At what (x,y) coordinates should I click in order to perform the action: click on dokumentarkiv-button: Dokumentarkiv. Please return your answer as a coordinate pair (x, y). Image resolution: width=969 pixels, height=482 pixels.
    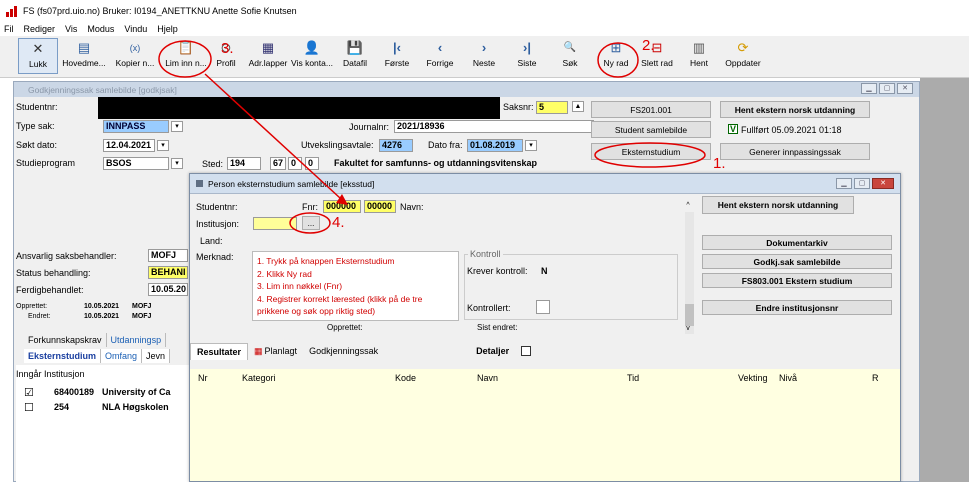
    Looking at the image, I should click on (797, 242).